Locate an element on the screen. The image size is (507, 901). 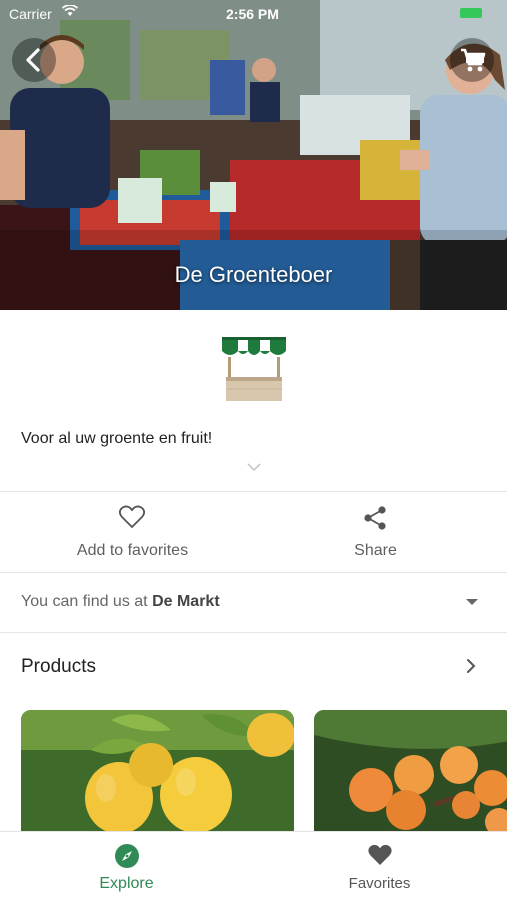
chevron-right-icon is located at coordinates (471, 666).